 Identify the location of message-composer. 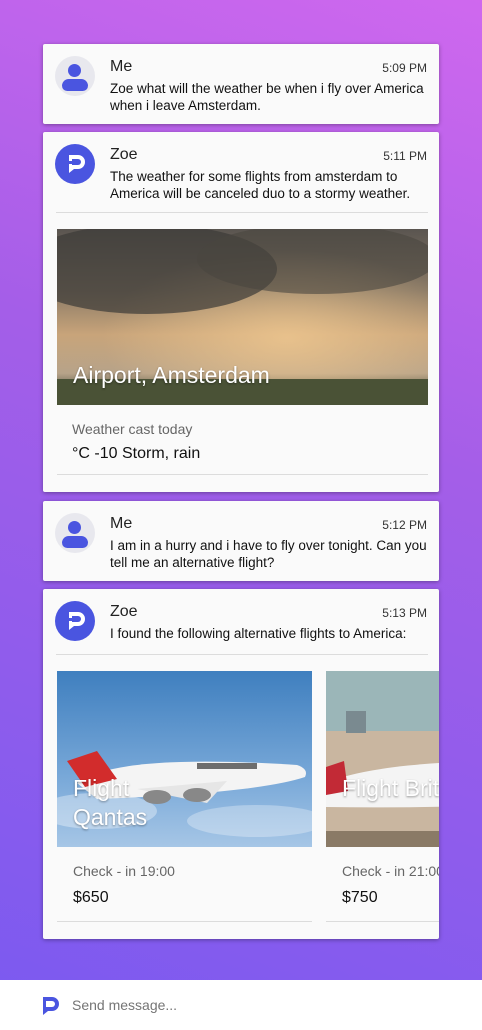
(241, 1005).